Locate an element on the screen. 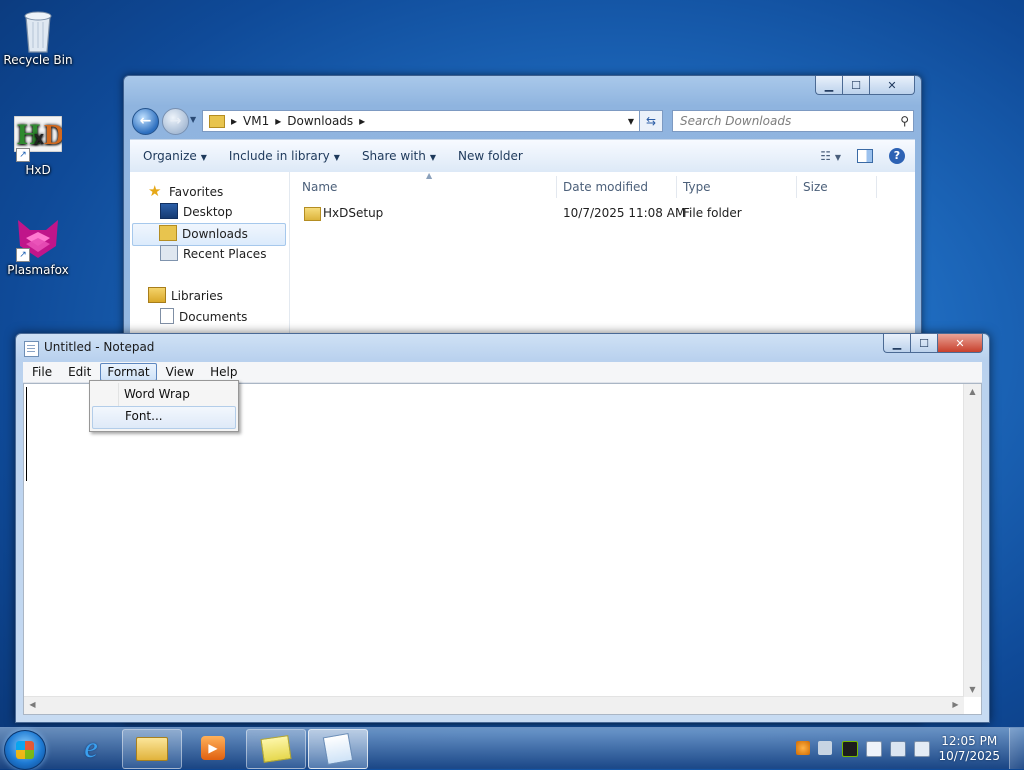  explorer-window-controls: ▁ ☐ ✕ is located at coordinates (865, 85).